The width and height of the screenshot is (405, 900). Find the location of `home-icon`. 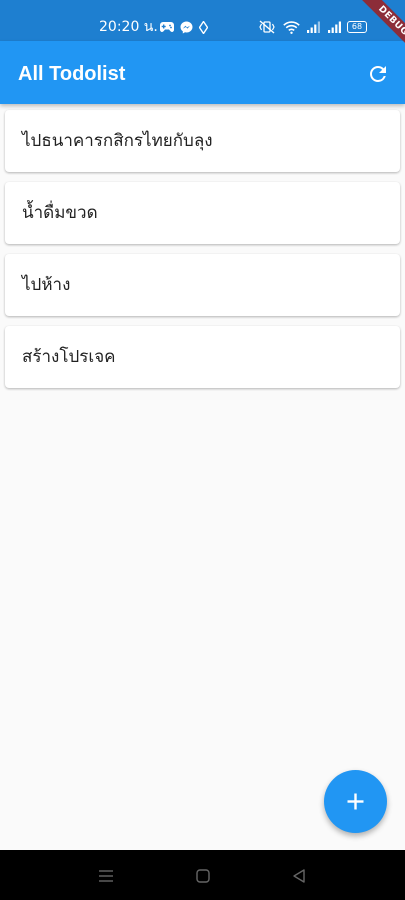

home-icon is located at coordinates (203, 876).